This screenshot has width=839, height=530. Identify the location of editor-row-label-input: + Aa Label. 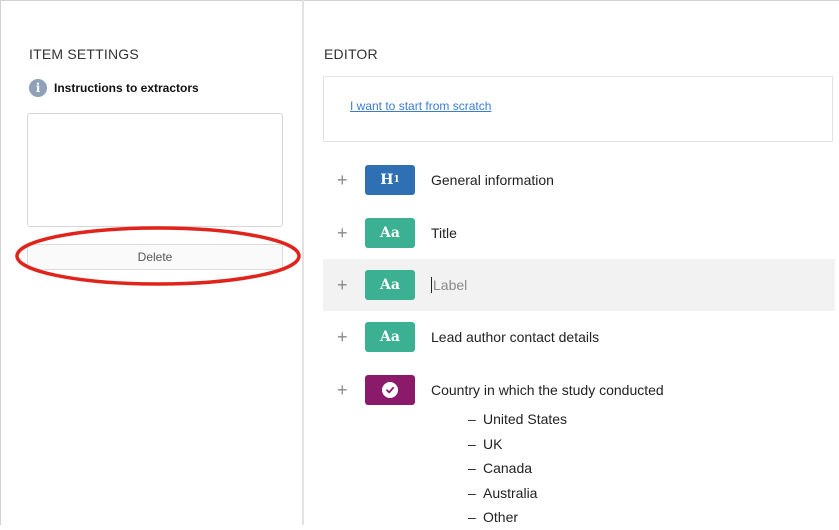
(579, 285).